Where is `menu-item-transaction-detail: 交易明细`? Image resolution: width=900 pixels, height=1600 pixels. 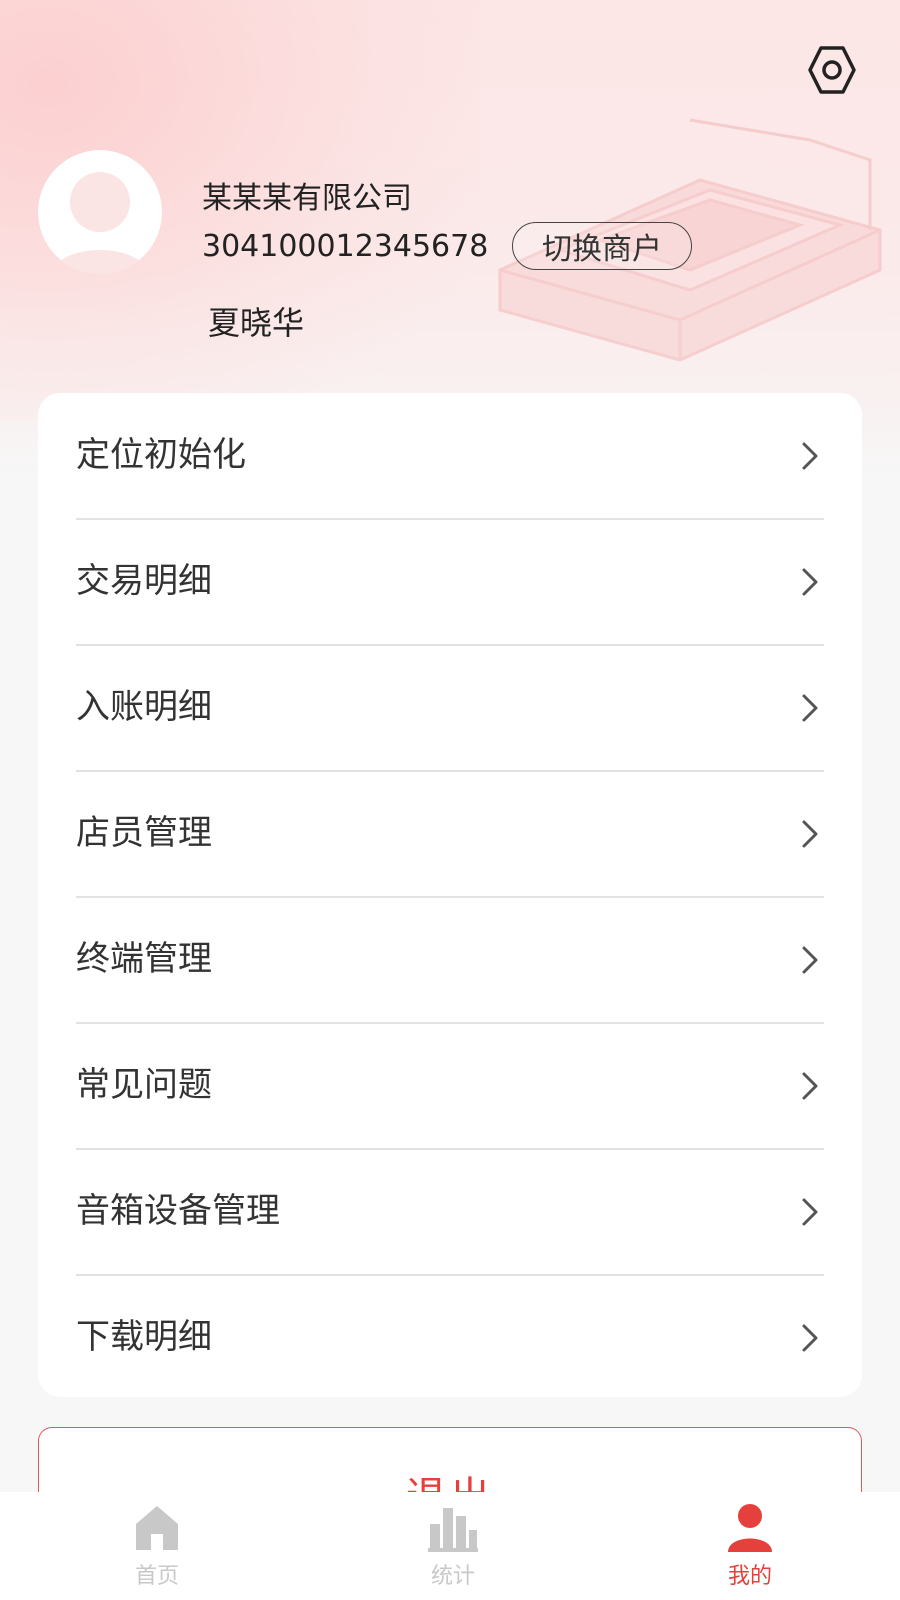
menu-item-transaction-detail: 交易明细 is located at coordinates (450, 581).